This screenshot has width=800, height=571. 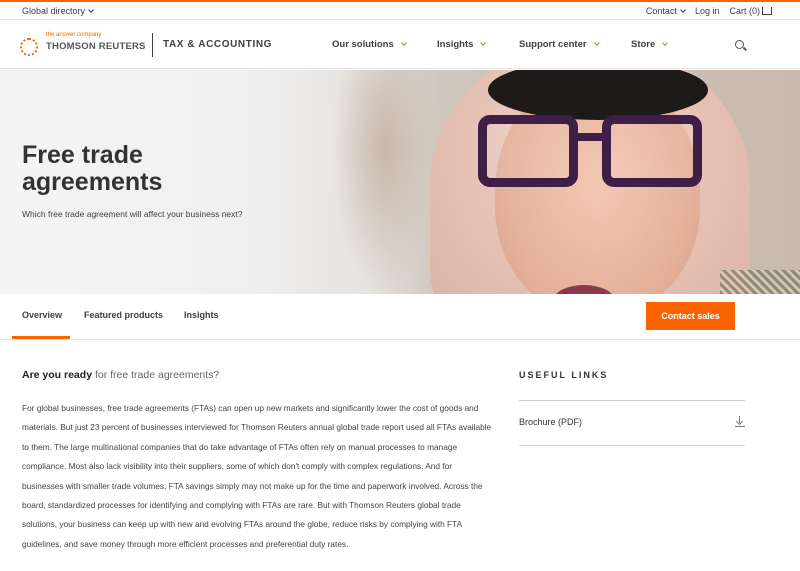 I want to click on nav-support-center: Support center, so click(x=575, y=44).